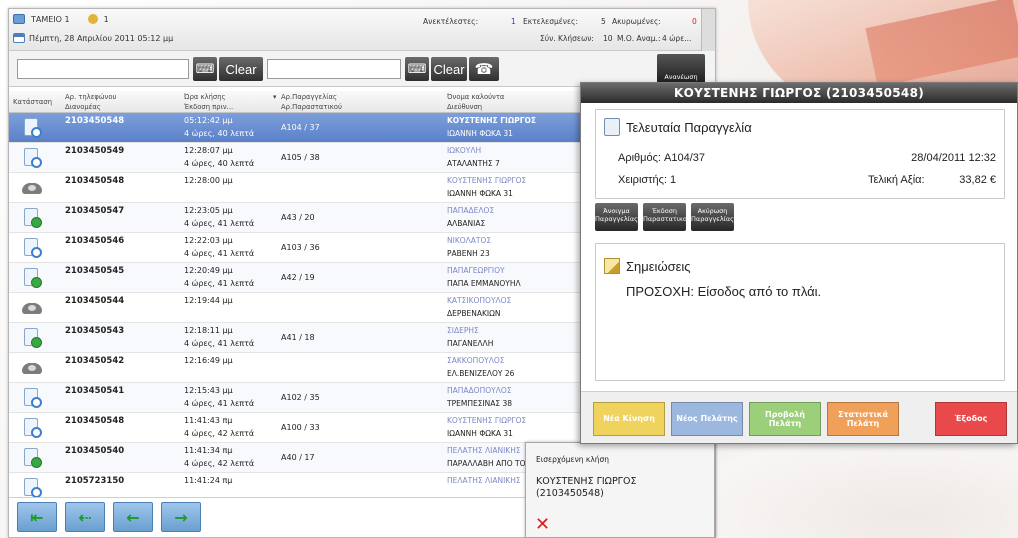 The height and width of the screenshot is (538, 1018). Describe the element at coordinates (205, 69) in the screenshot. I see `keyboard-button: ⌨` at that location.